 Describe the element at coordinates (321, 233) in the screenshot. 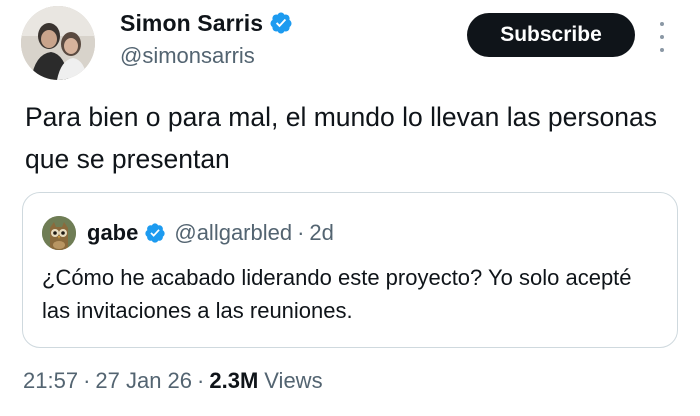

I see `quoted-timestamp: 2d` at that location.